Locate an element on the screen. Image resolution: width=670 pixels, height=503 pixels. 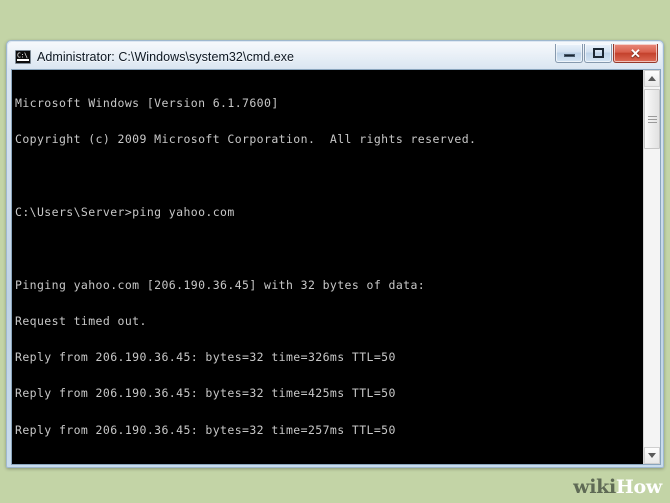
close-icon: ✕ is located at coordinates (635, 53).